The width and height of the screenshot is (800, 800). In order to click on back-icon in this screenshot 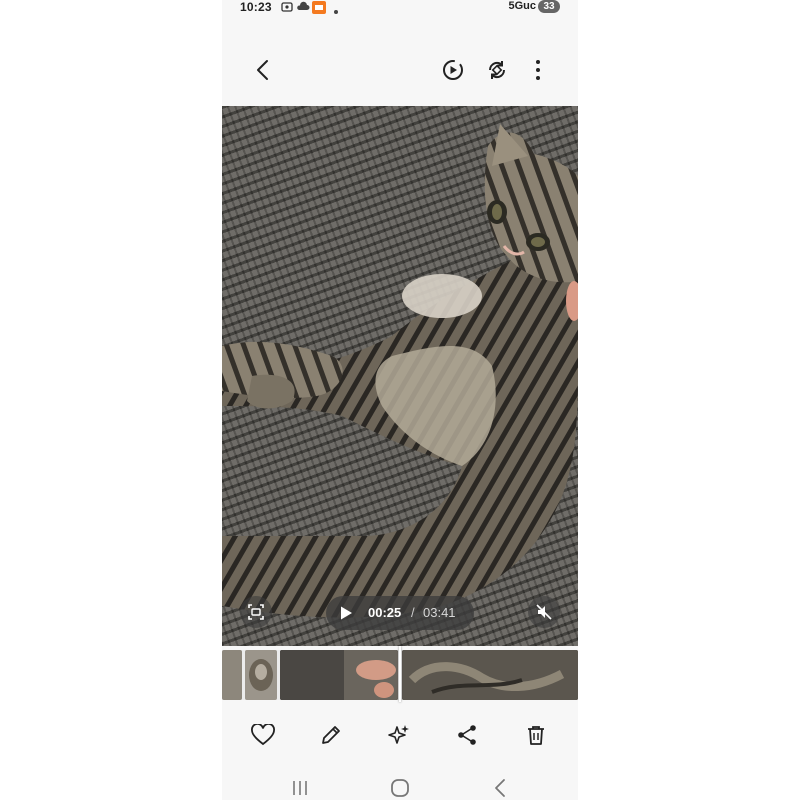, I will do `click(500, 788)`.